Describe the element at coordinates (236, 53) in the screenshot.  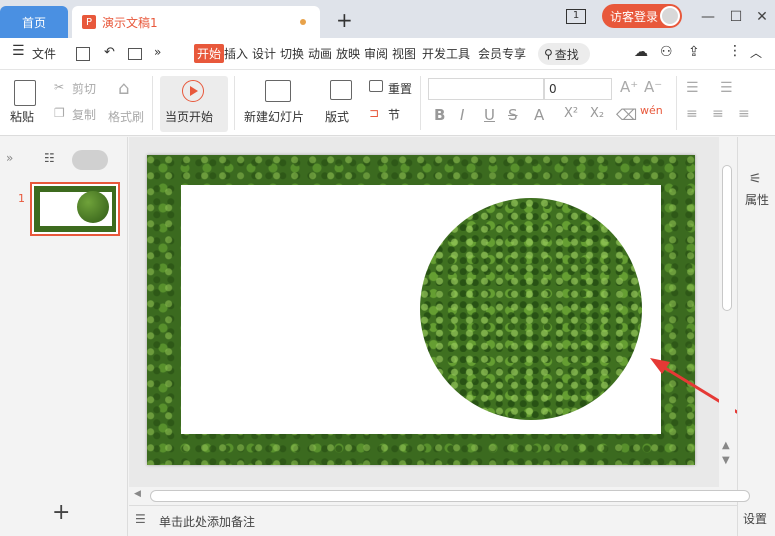
I see `menu-insert: 插入` at that location.